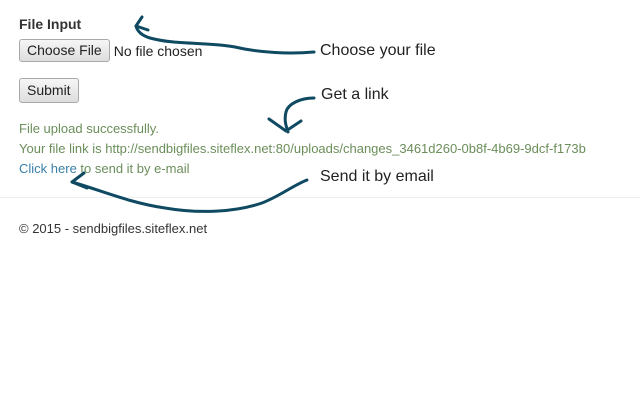  Describe the element at coordinates (142, 23) in the screenshot. I see `choose-arrow-head` at that location.